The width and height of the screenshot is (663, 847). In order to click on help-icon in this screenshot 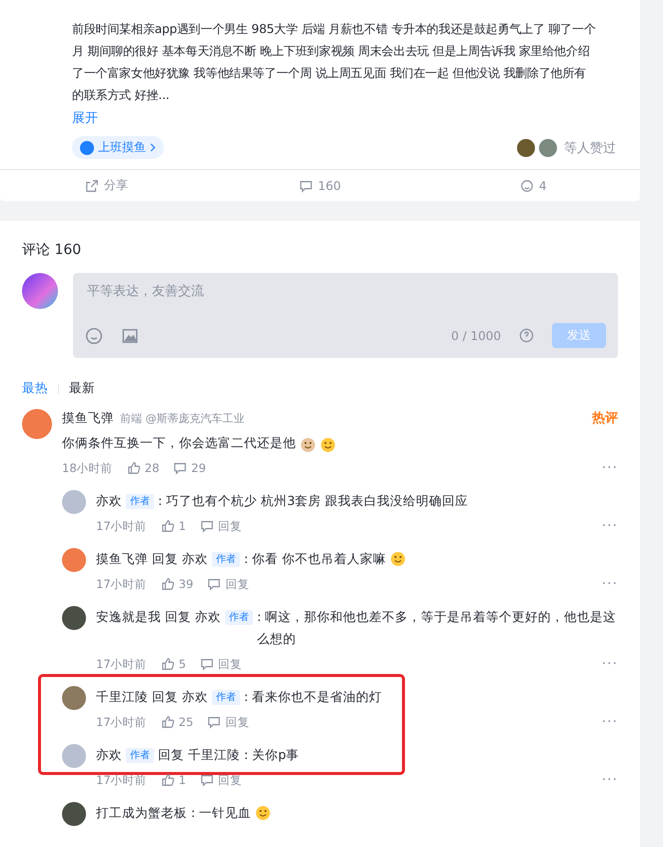, I will do `click(526, 335)`.